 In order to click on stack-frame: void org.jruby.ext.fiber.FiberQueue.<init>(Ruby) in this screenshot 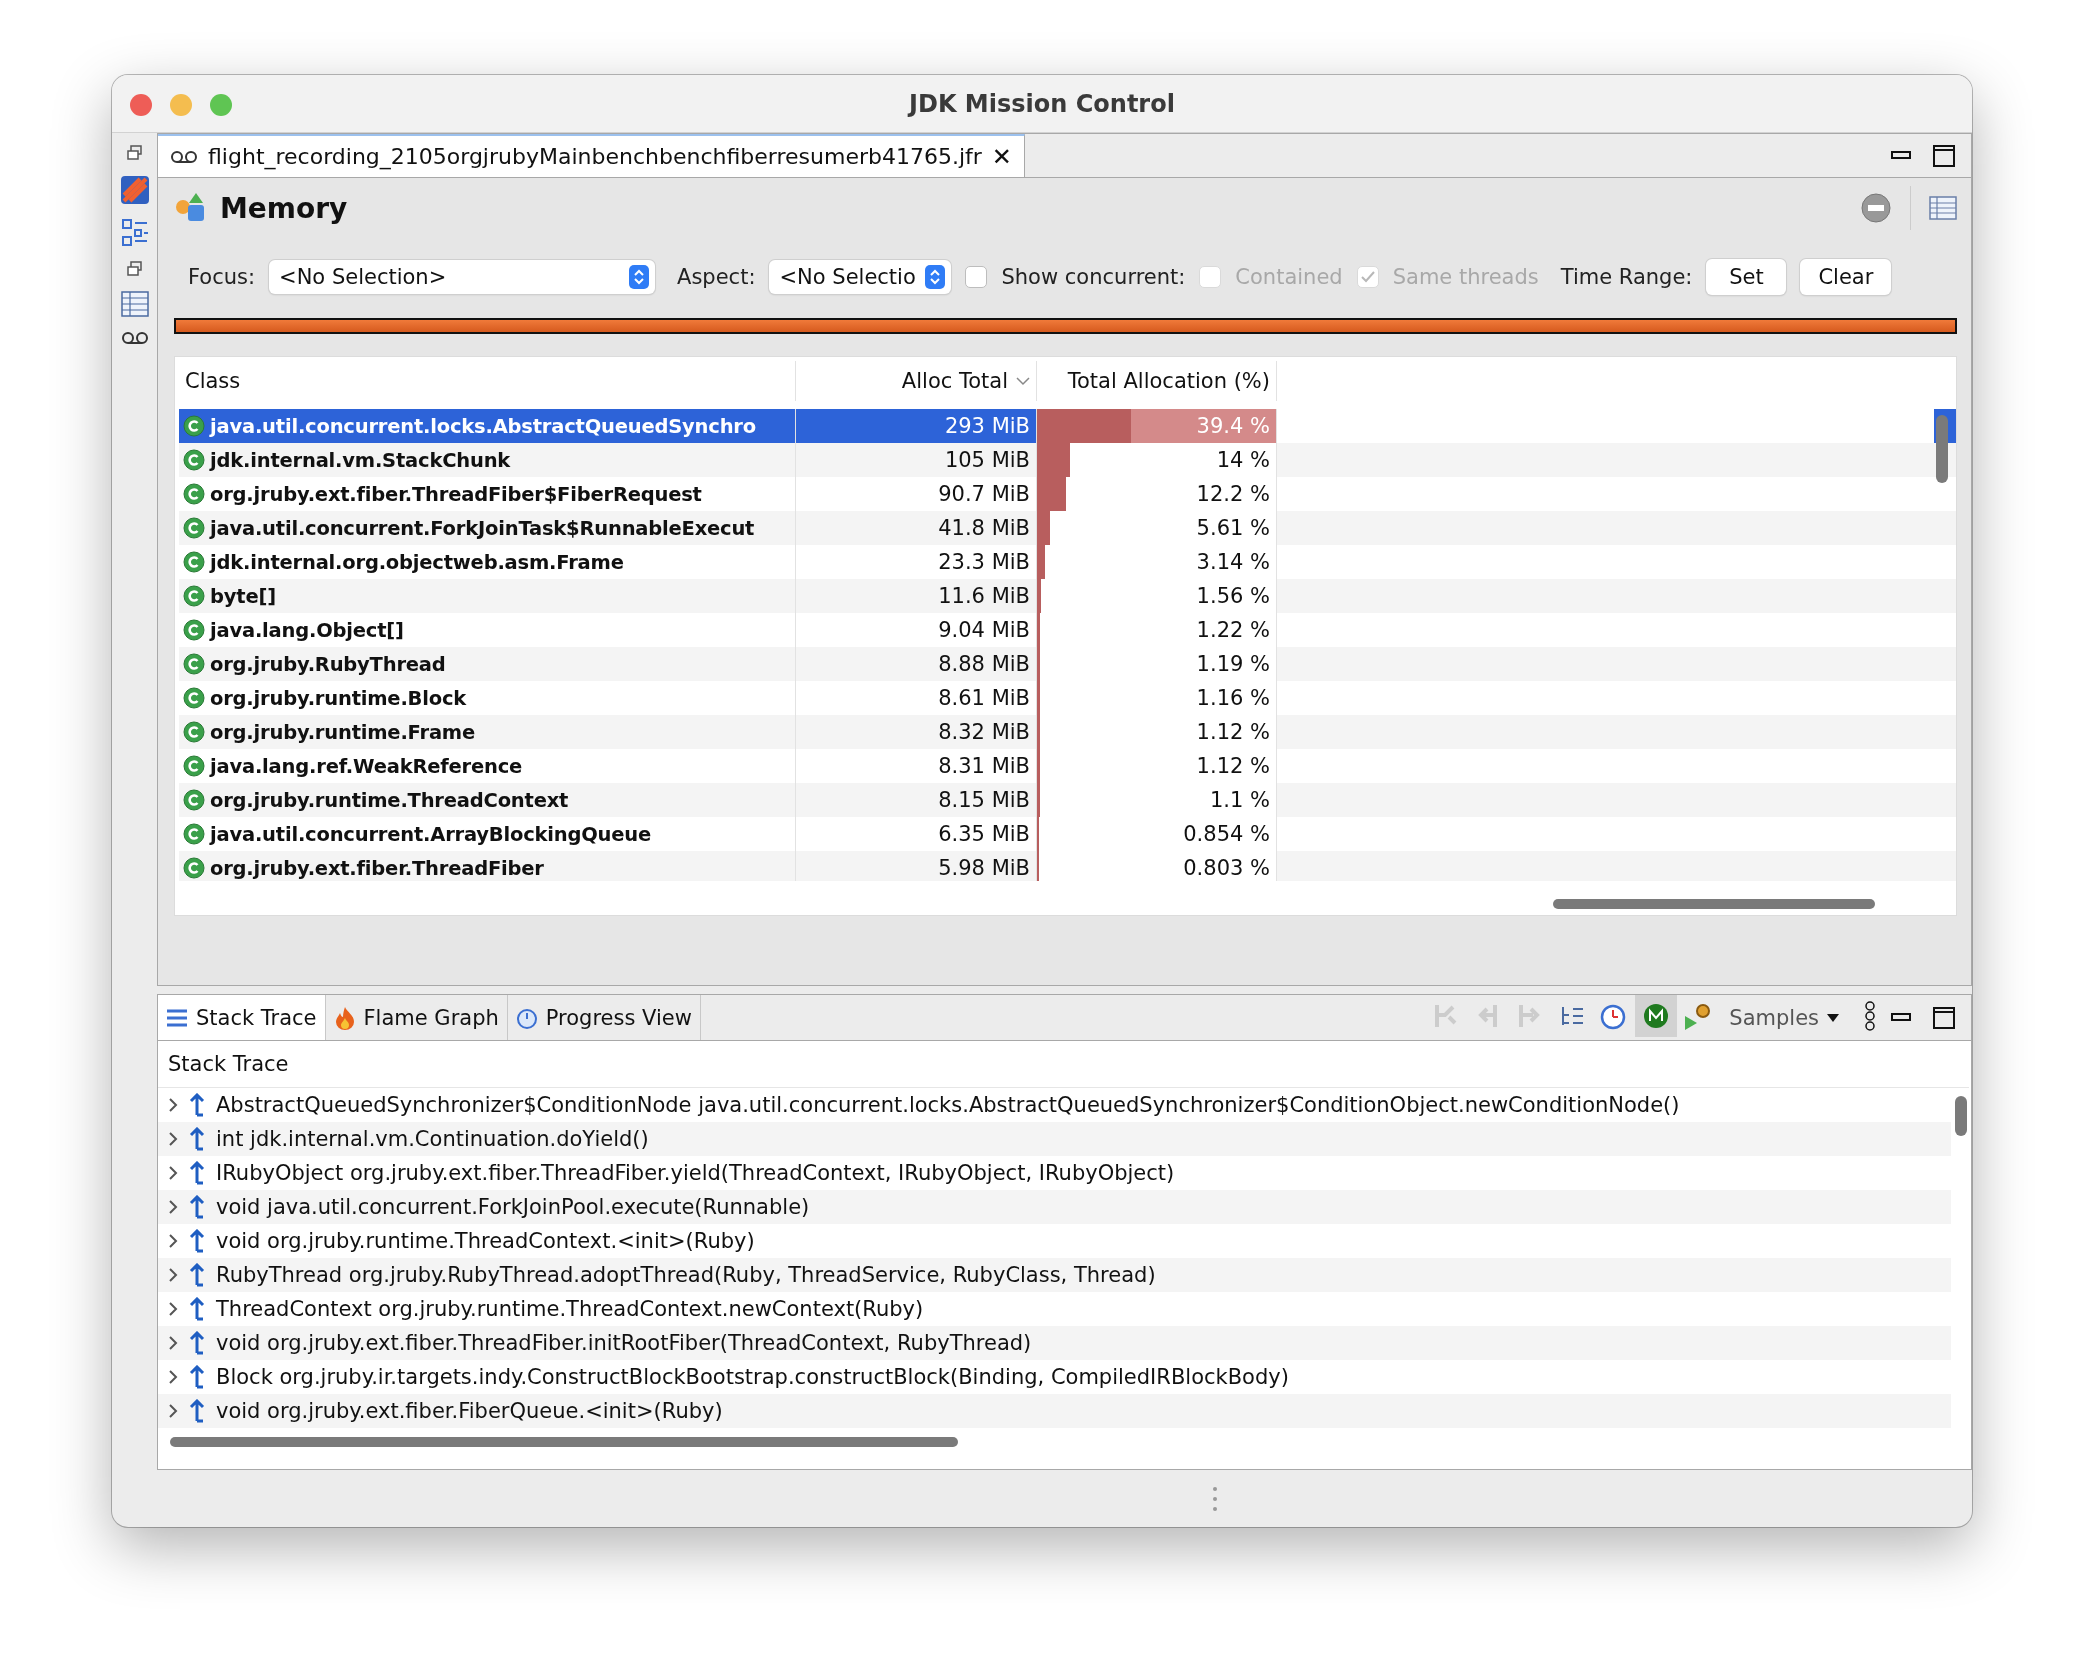, I will do `click(469, 1411)`.